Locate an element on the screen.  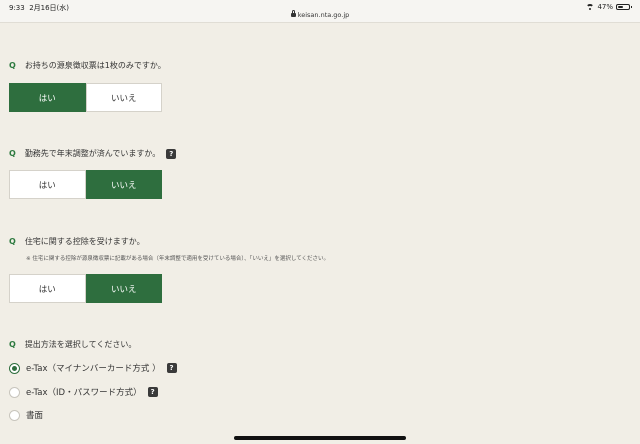
toggle-year-end-adjustment: はい いいえ is located at coordinates (85, 184).